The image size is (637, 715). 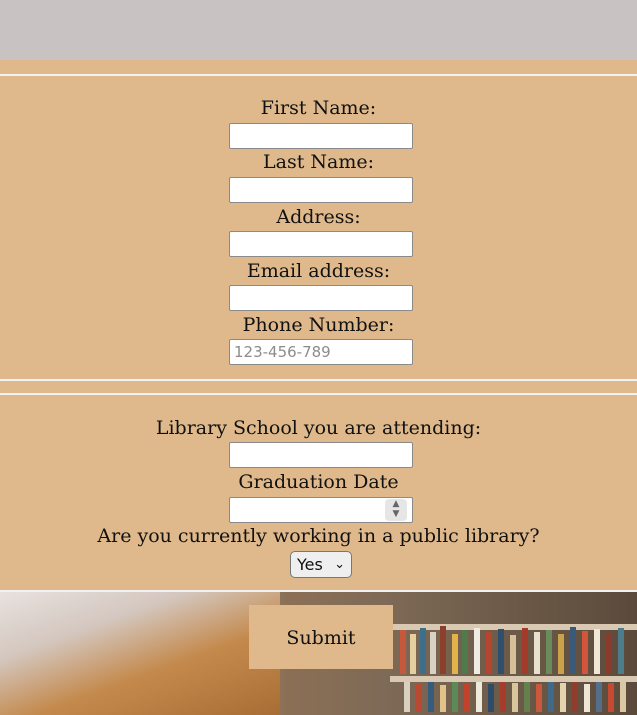 I want to click on library-school-input, so click(x=321, y=455).